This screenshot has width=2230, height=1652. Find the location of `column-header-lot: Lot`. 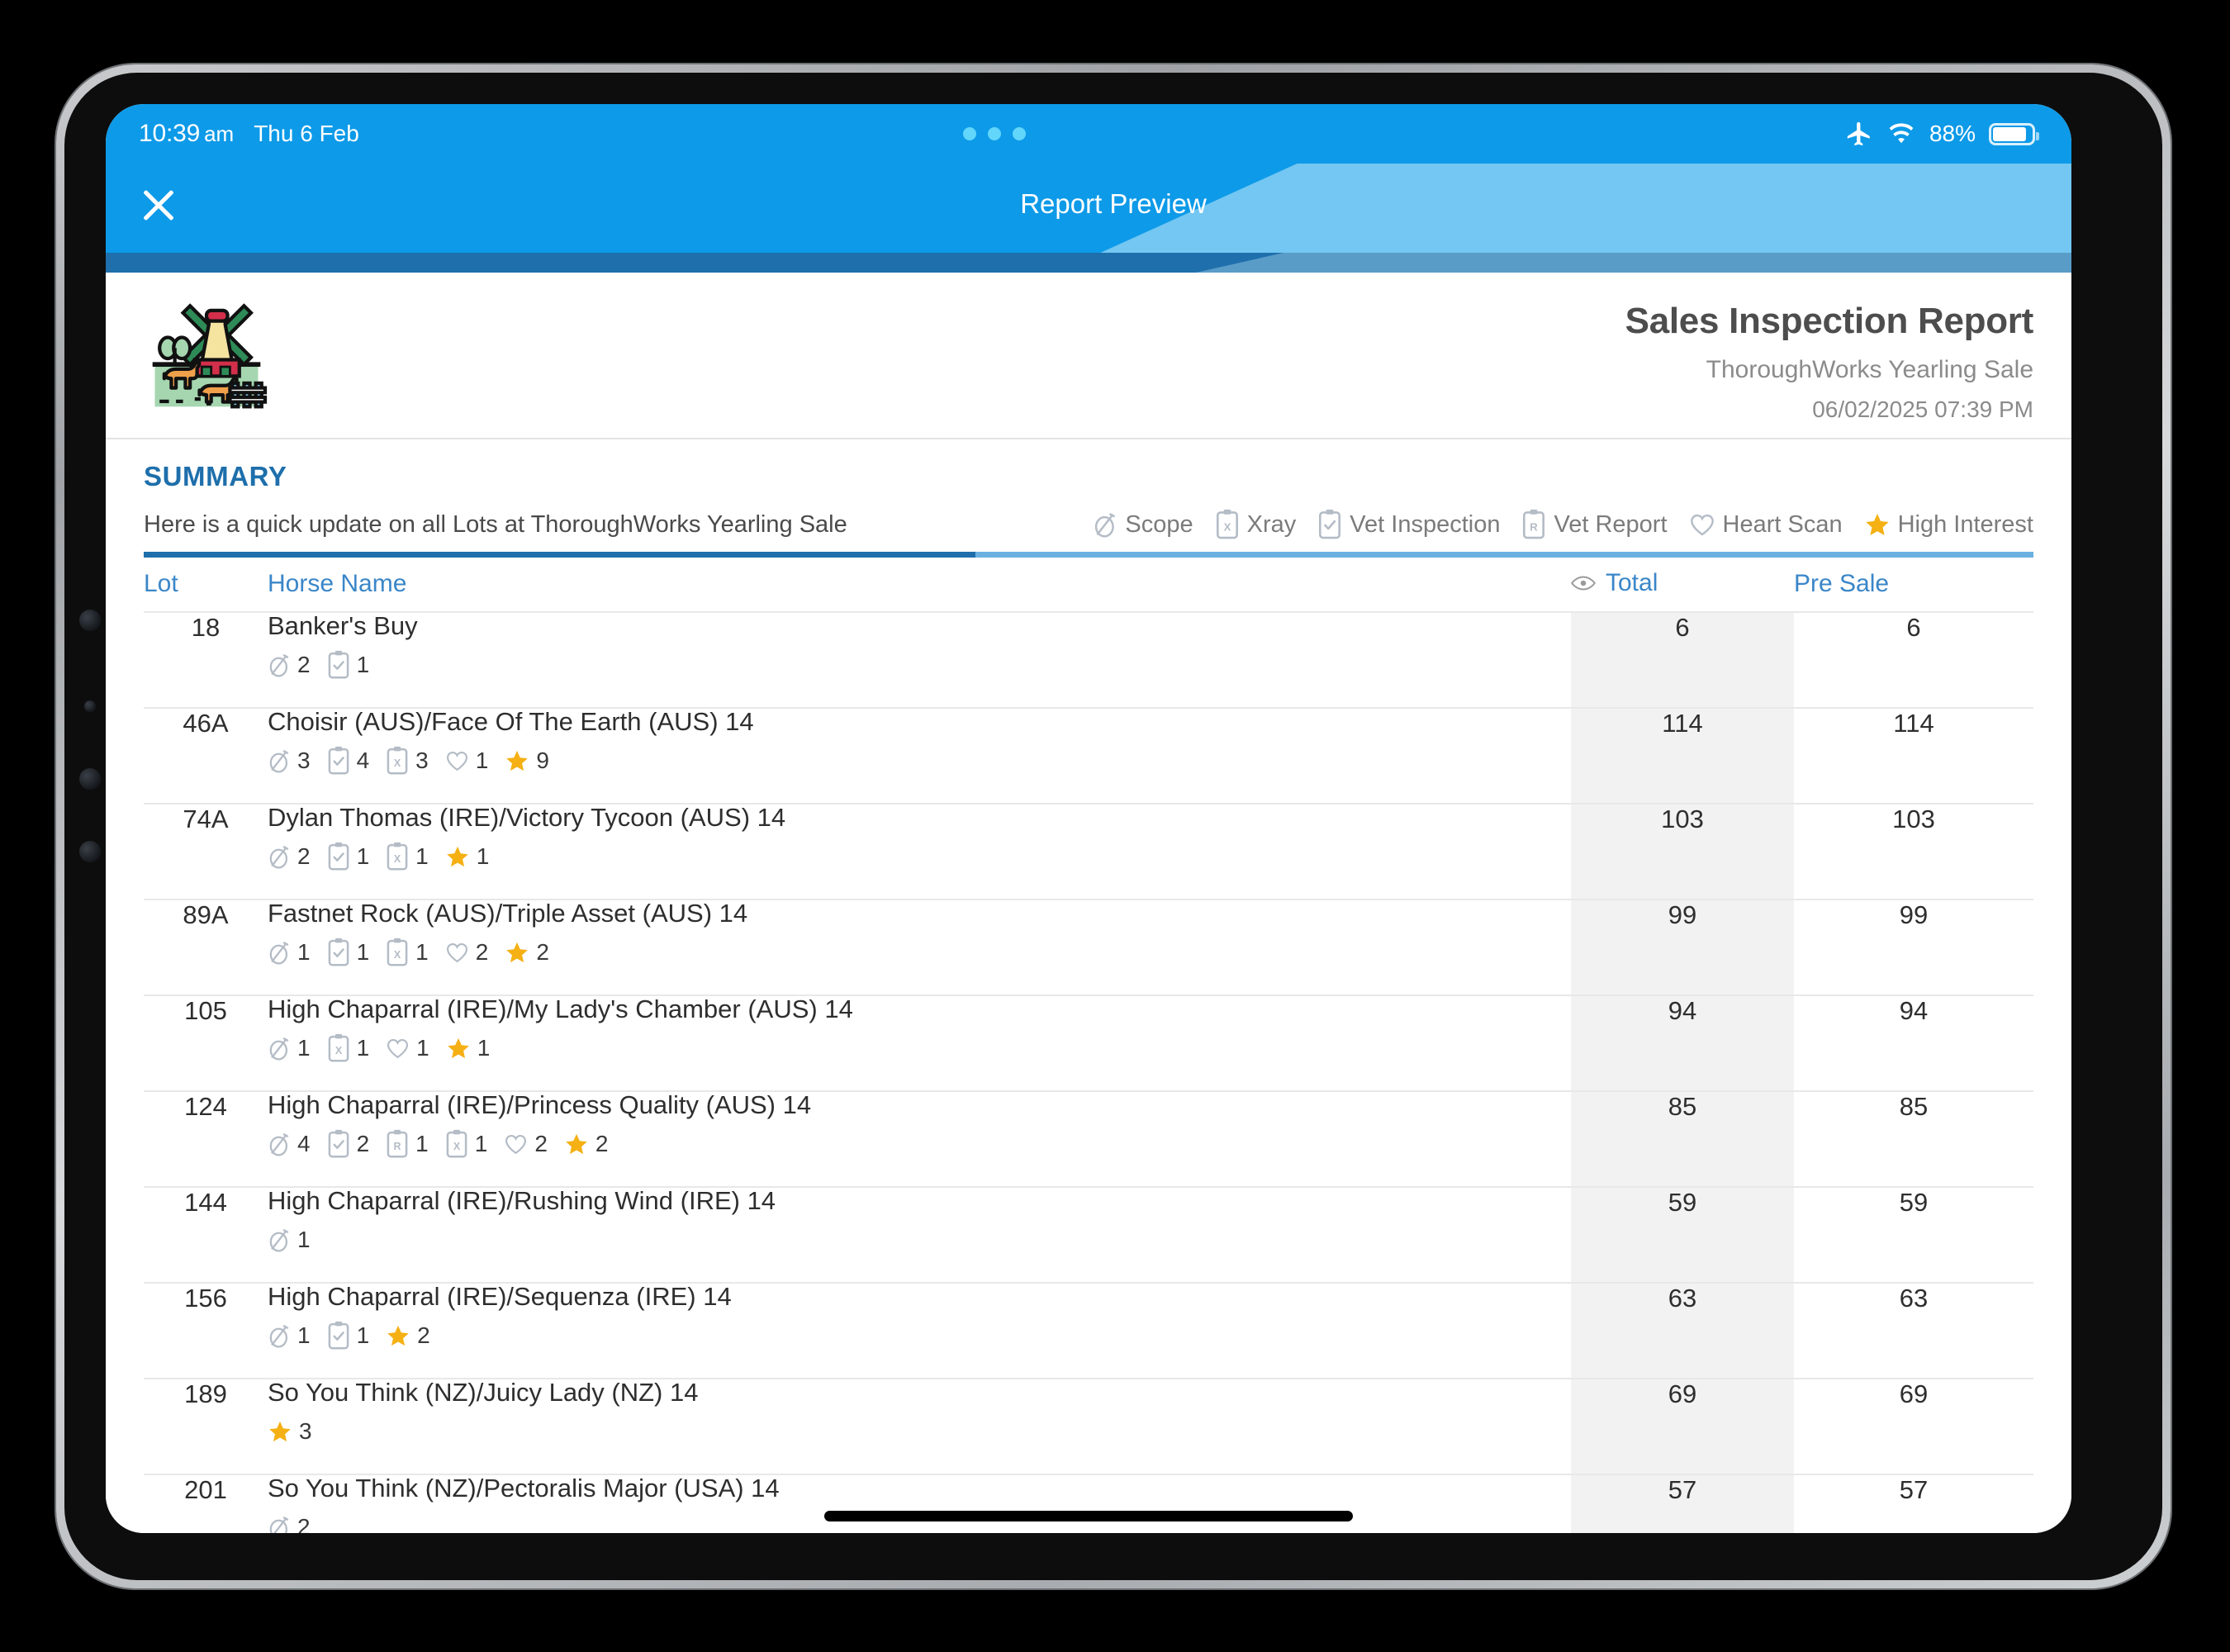

column-header-lot: Lot is located at coordinates (206, 585).